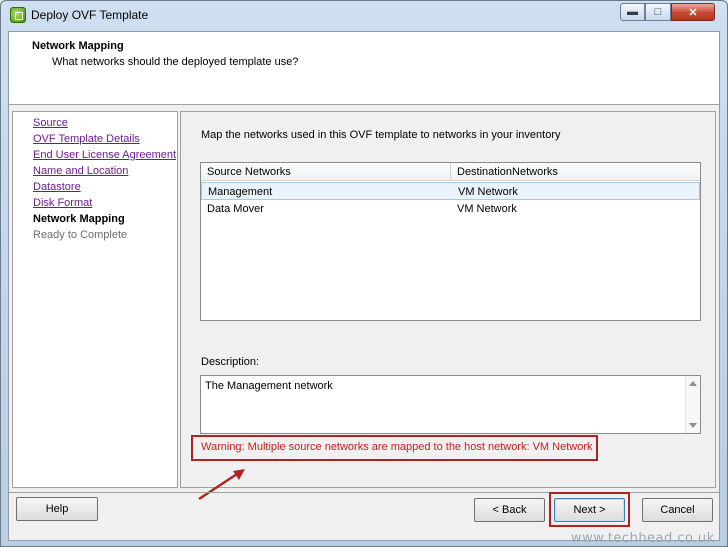 This screenshot has height=547, width=728. What do you see at coordinates (450, 404) in the screenshot?
I see `description-box: The Management network` at bounding box center [450, 404].